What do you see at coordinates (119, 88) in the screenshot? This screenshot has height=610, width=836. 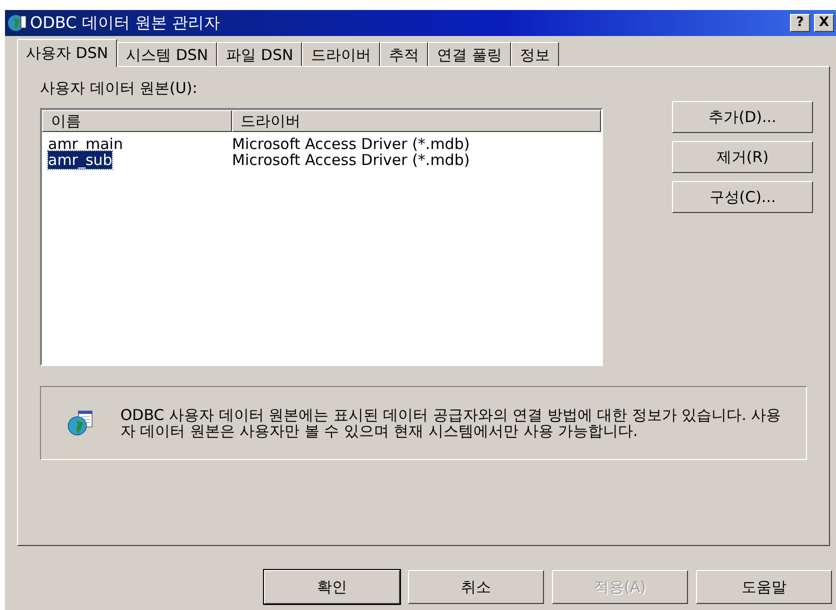 I see `list-label: 사용자 데이터 원본(U):` at bounding box center [119, 88].